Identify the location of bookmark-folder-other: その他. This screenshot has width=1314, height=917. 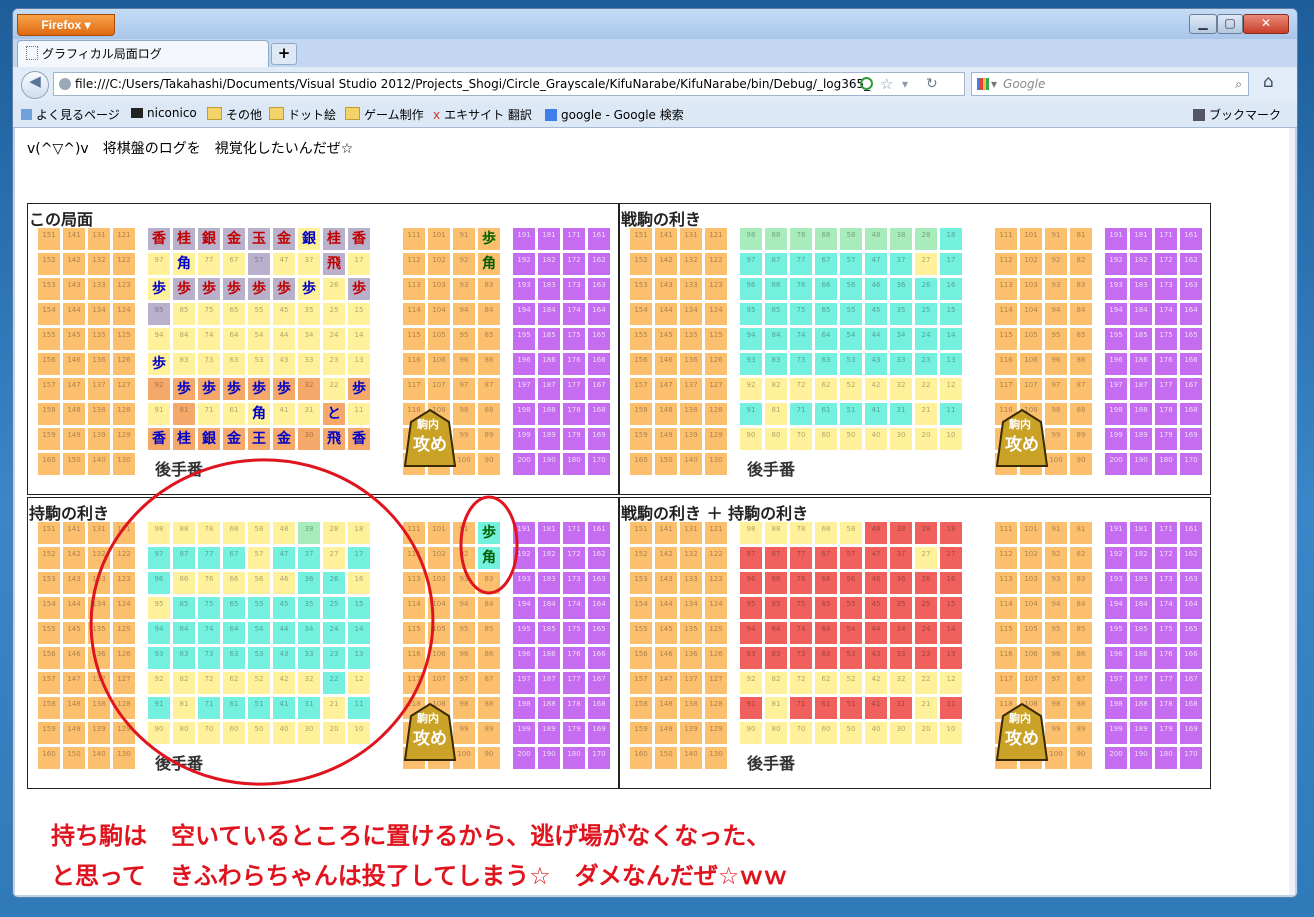
(234, 114).